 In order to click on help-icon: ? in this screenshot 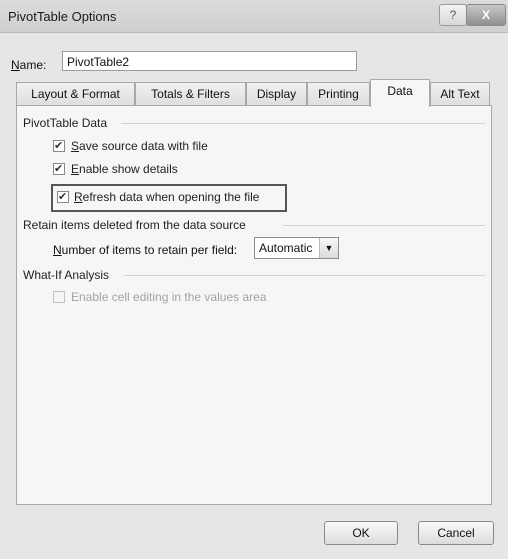, I will do `click(453, 15)`.